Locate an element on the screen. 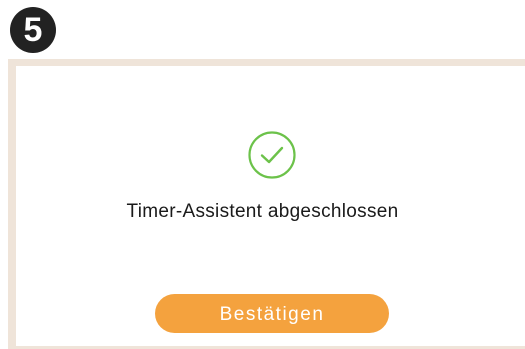 The width and height of the screenshot is (525, 349). check-circle-icon is located at coordinates (272, 155).